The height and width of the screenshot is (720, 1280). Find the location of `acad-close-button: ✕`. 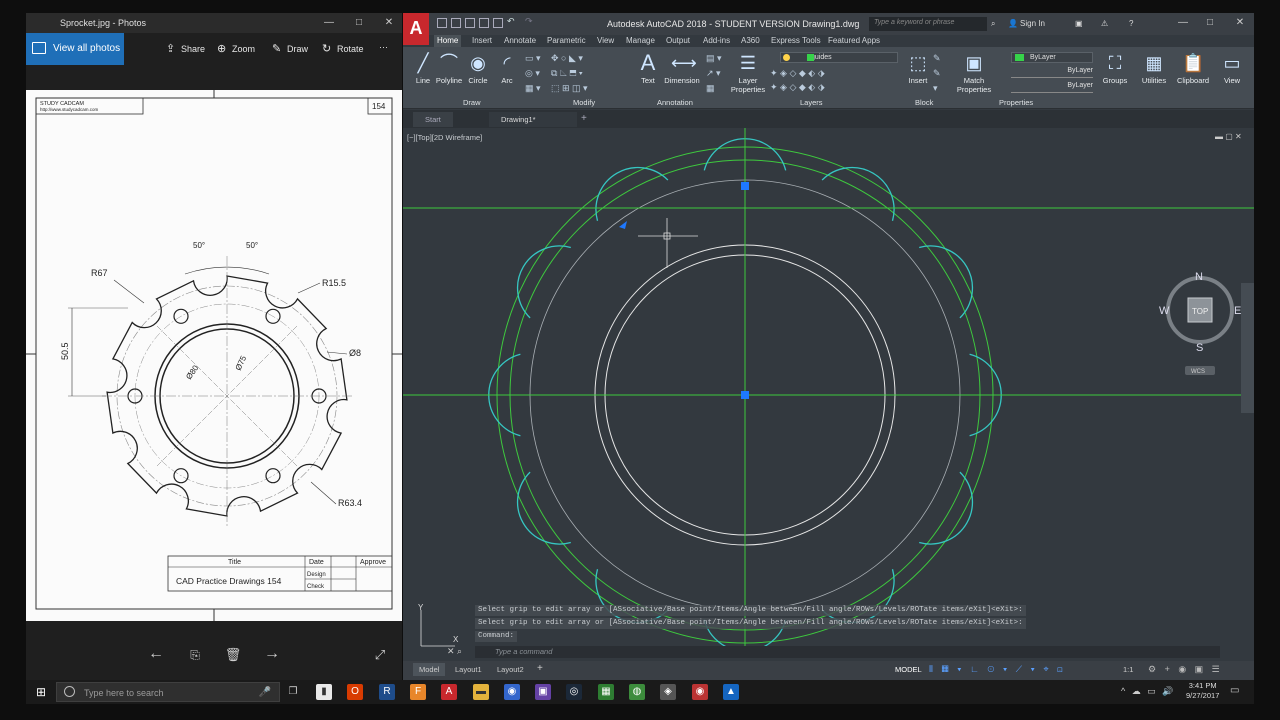

acad-close-button: ✕ is located at coordinates (1240, 23).